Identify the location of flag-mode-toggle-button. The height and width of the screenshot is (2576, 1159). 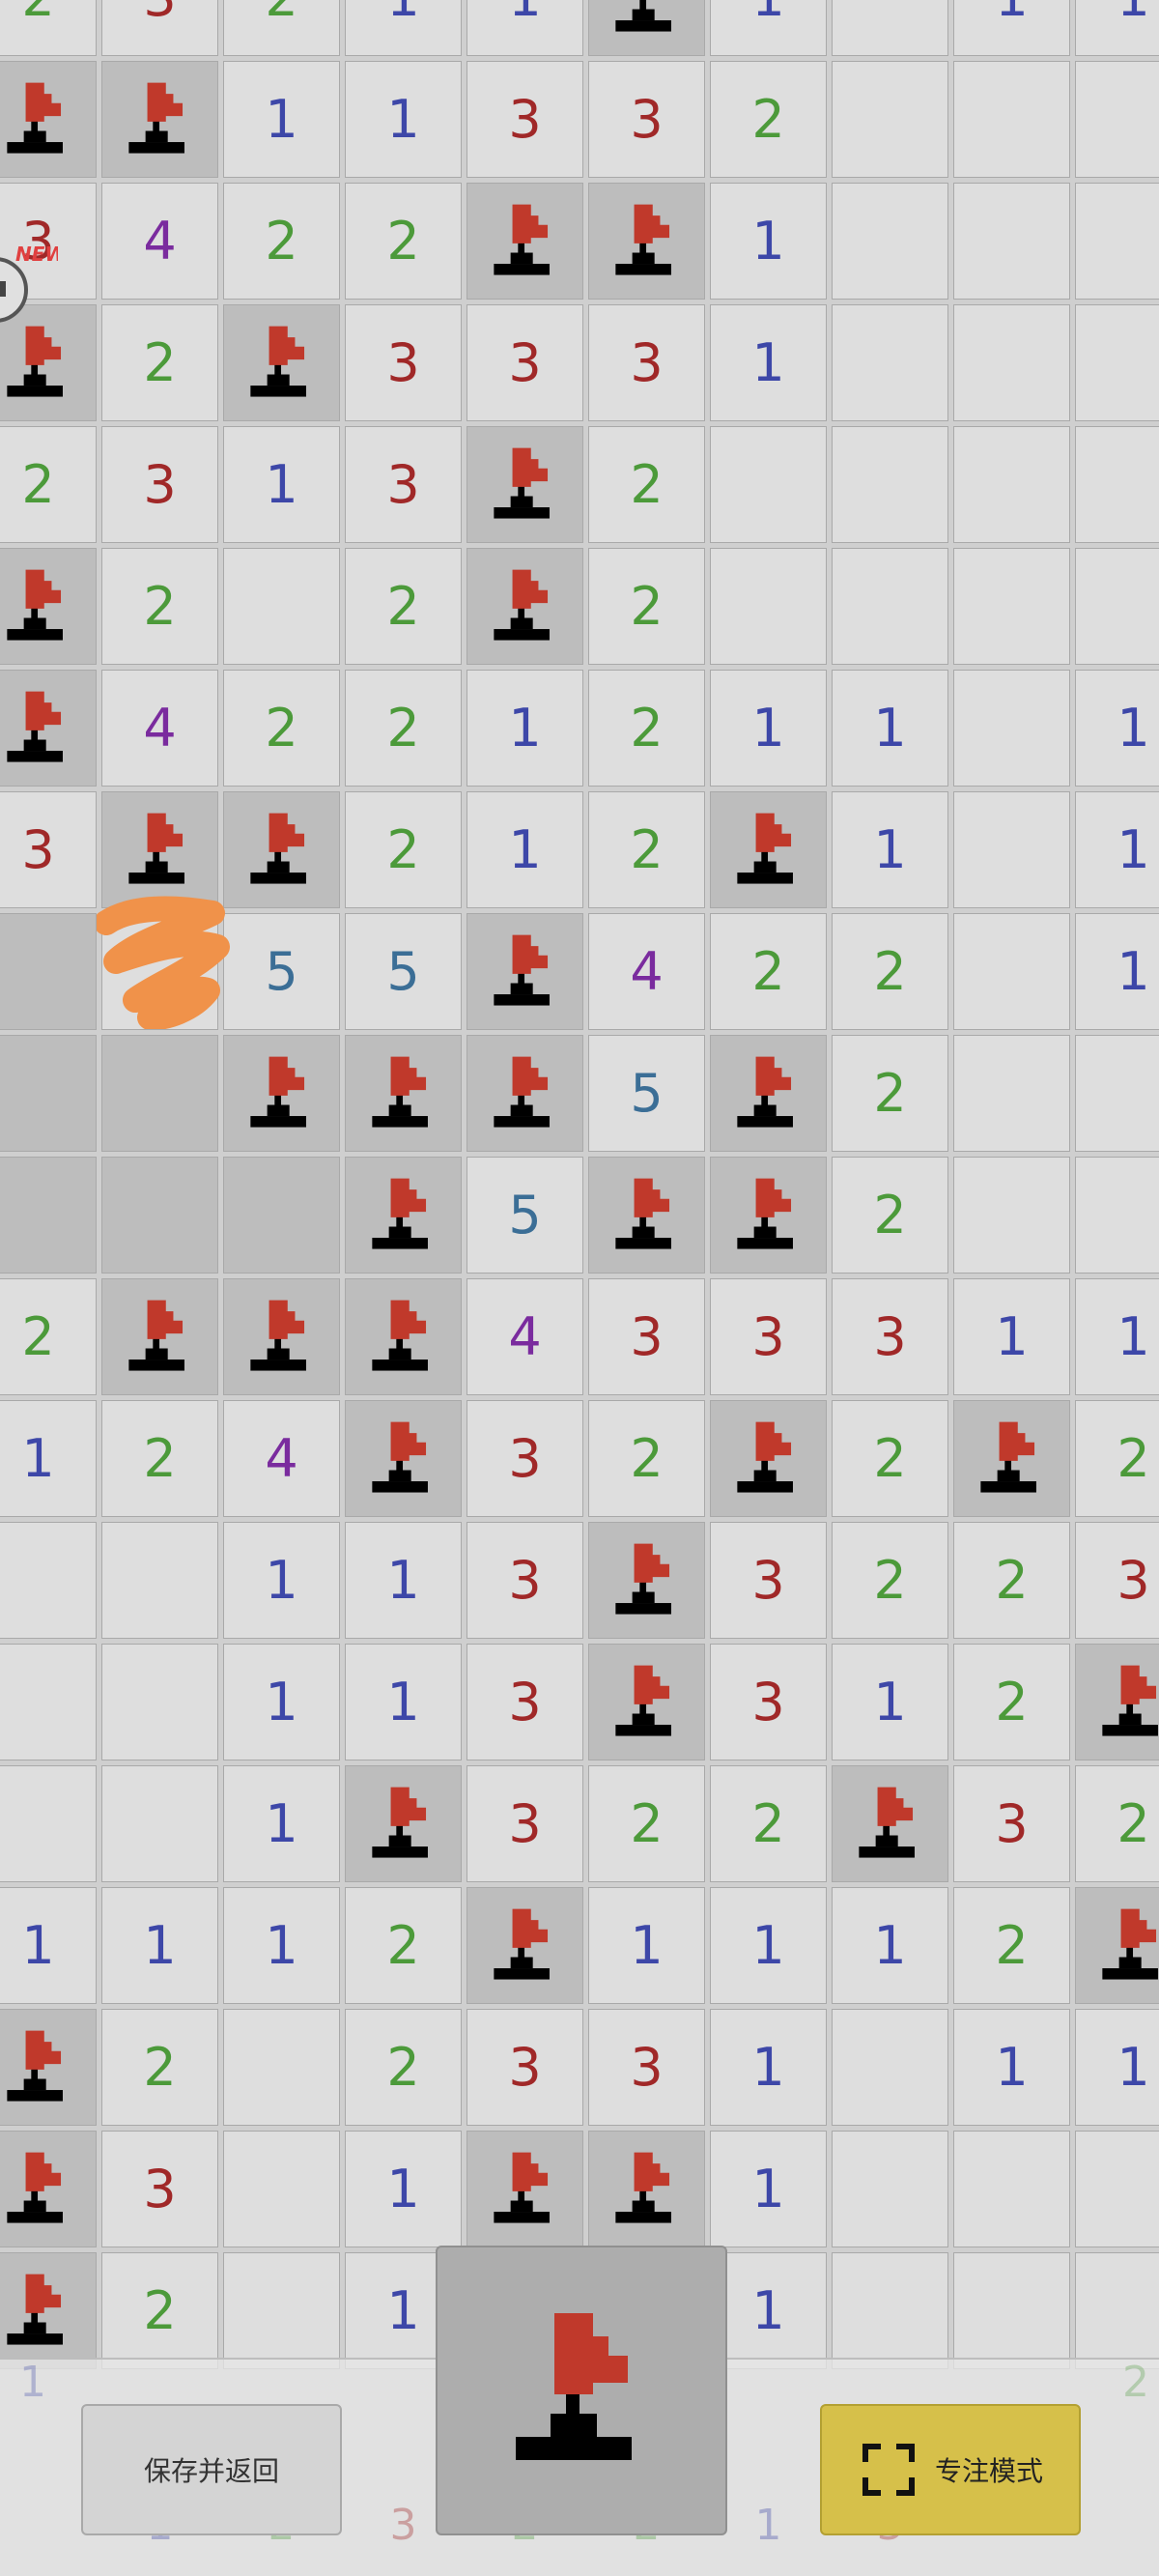
(582, 2390).